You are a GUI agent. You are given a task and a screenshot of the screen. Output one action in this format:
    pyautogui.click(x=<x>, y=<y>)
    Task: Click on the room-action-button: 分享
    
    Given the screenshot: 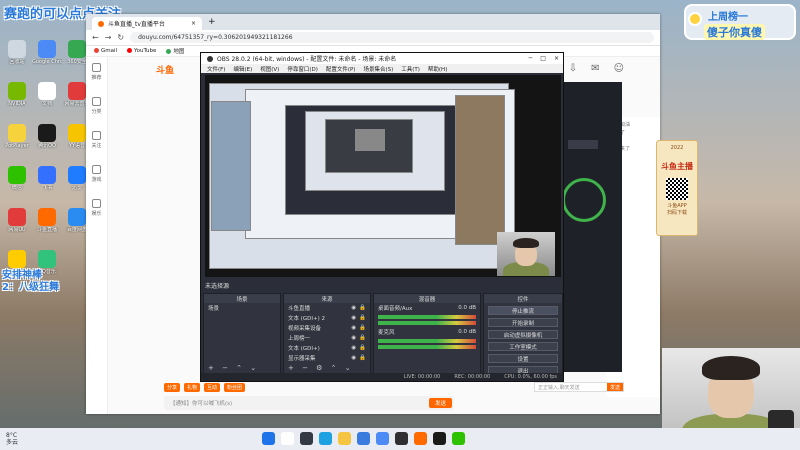 What is the action you would take?
    pyautogui.click(x=172, y=387)
    